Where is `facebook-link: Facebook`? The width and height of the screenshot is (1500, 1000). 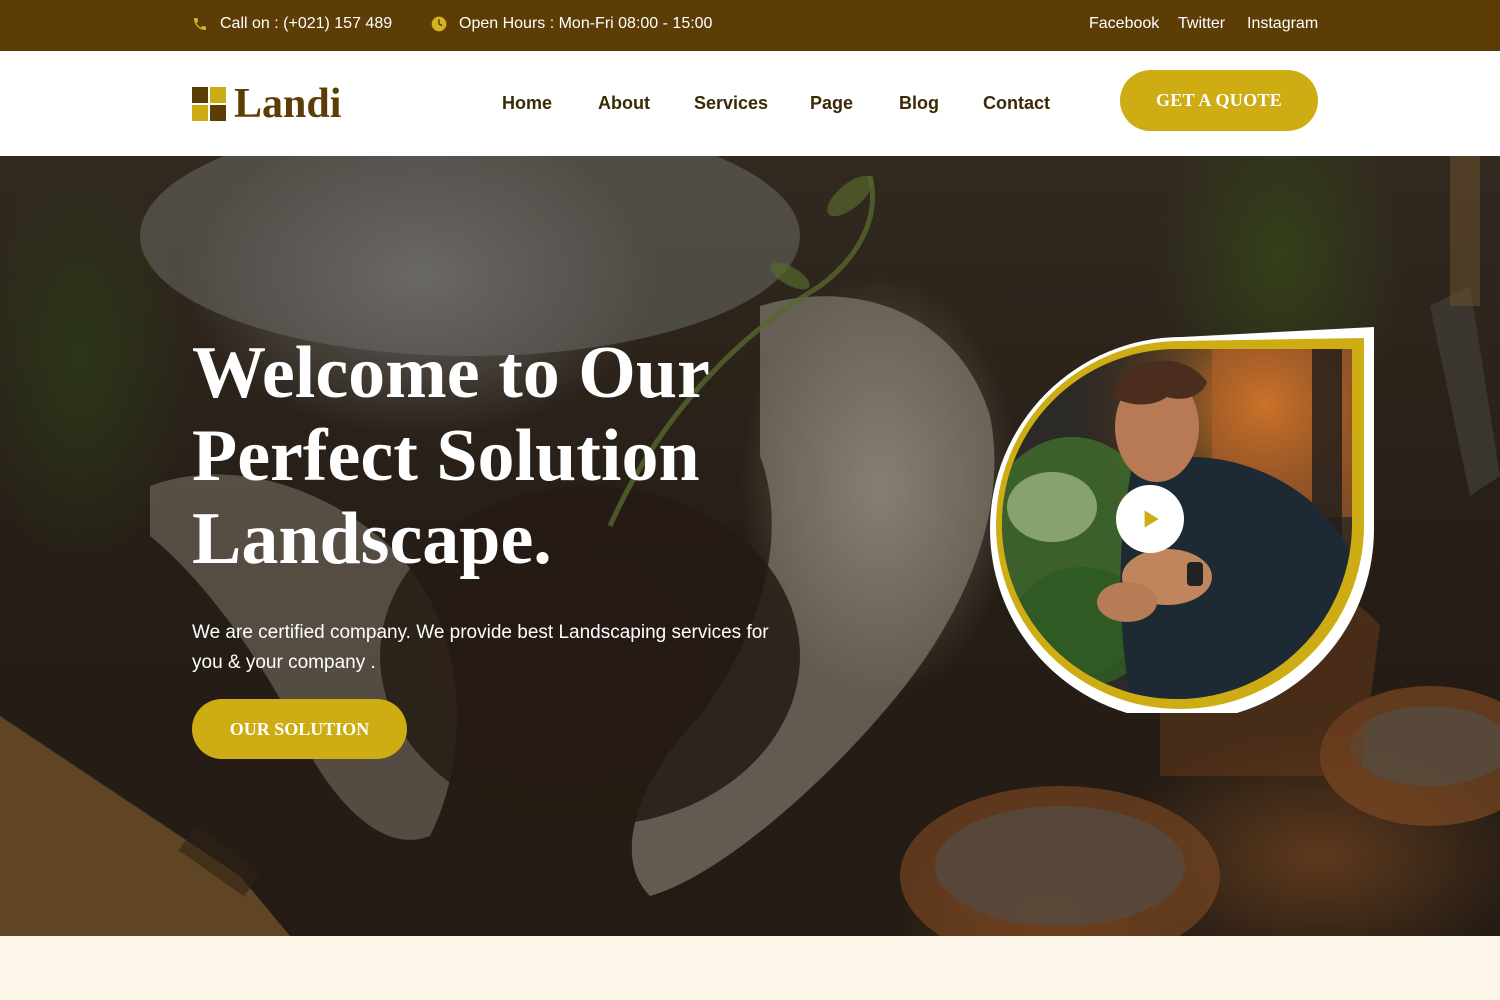 facebook-link: Facebook is located at coordinates (1124, 24).